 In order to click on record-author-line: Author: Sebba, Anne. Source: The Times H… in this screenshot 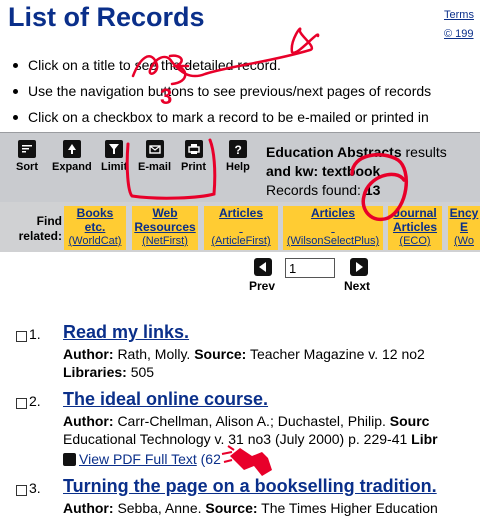, I will do `click(250, 508)`.